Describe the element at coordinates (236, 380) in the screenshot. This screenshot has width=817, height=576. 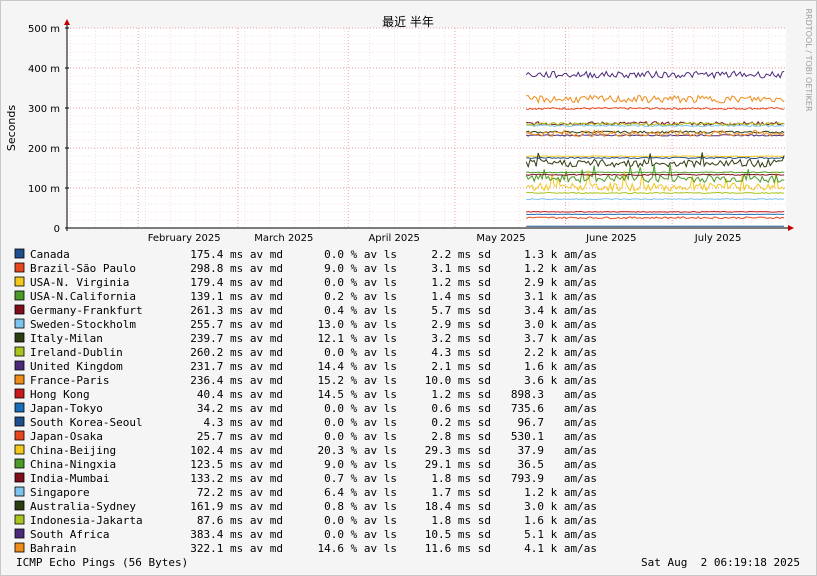
I see `legend-av-md: 236.4 ms av md` at that location.